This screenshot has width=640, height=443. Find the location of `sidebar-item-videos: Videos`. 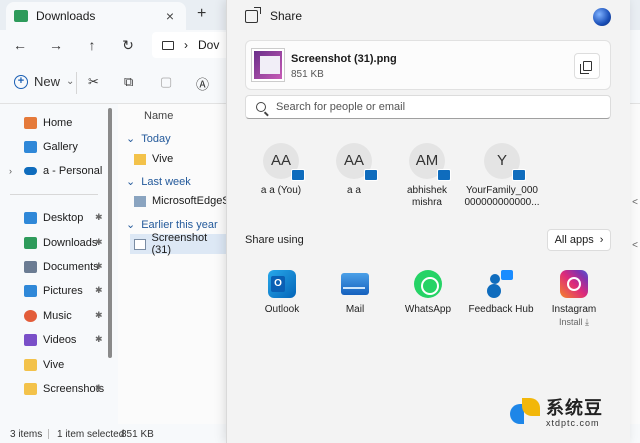

sidebar-item-videos: Videos is located at coordinates (50, 340).